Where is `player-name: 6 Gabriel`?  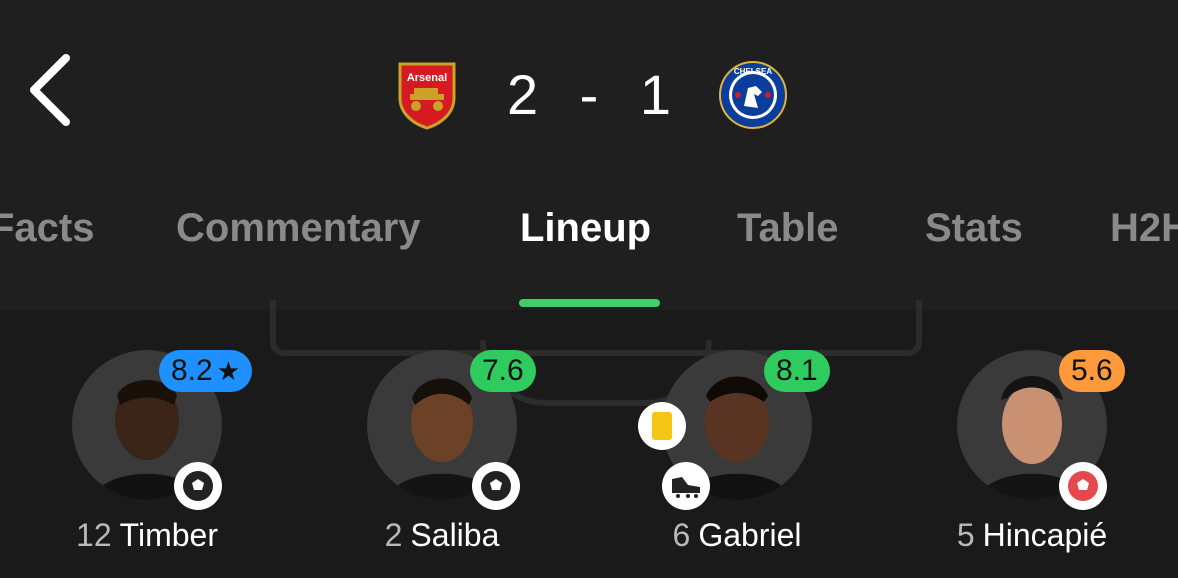
player-name: 6 Gabriel is located at coordinates (737, 535).